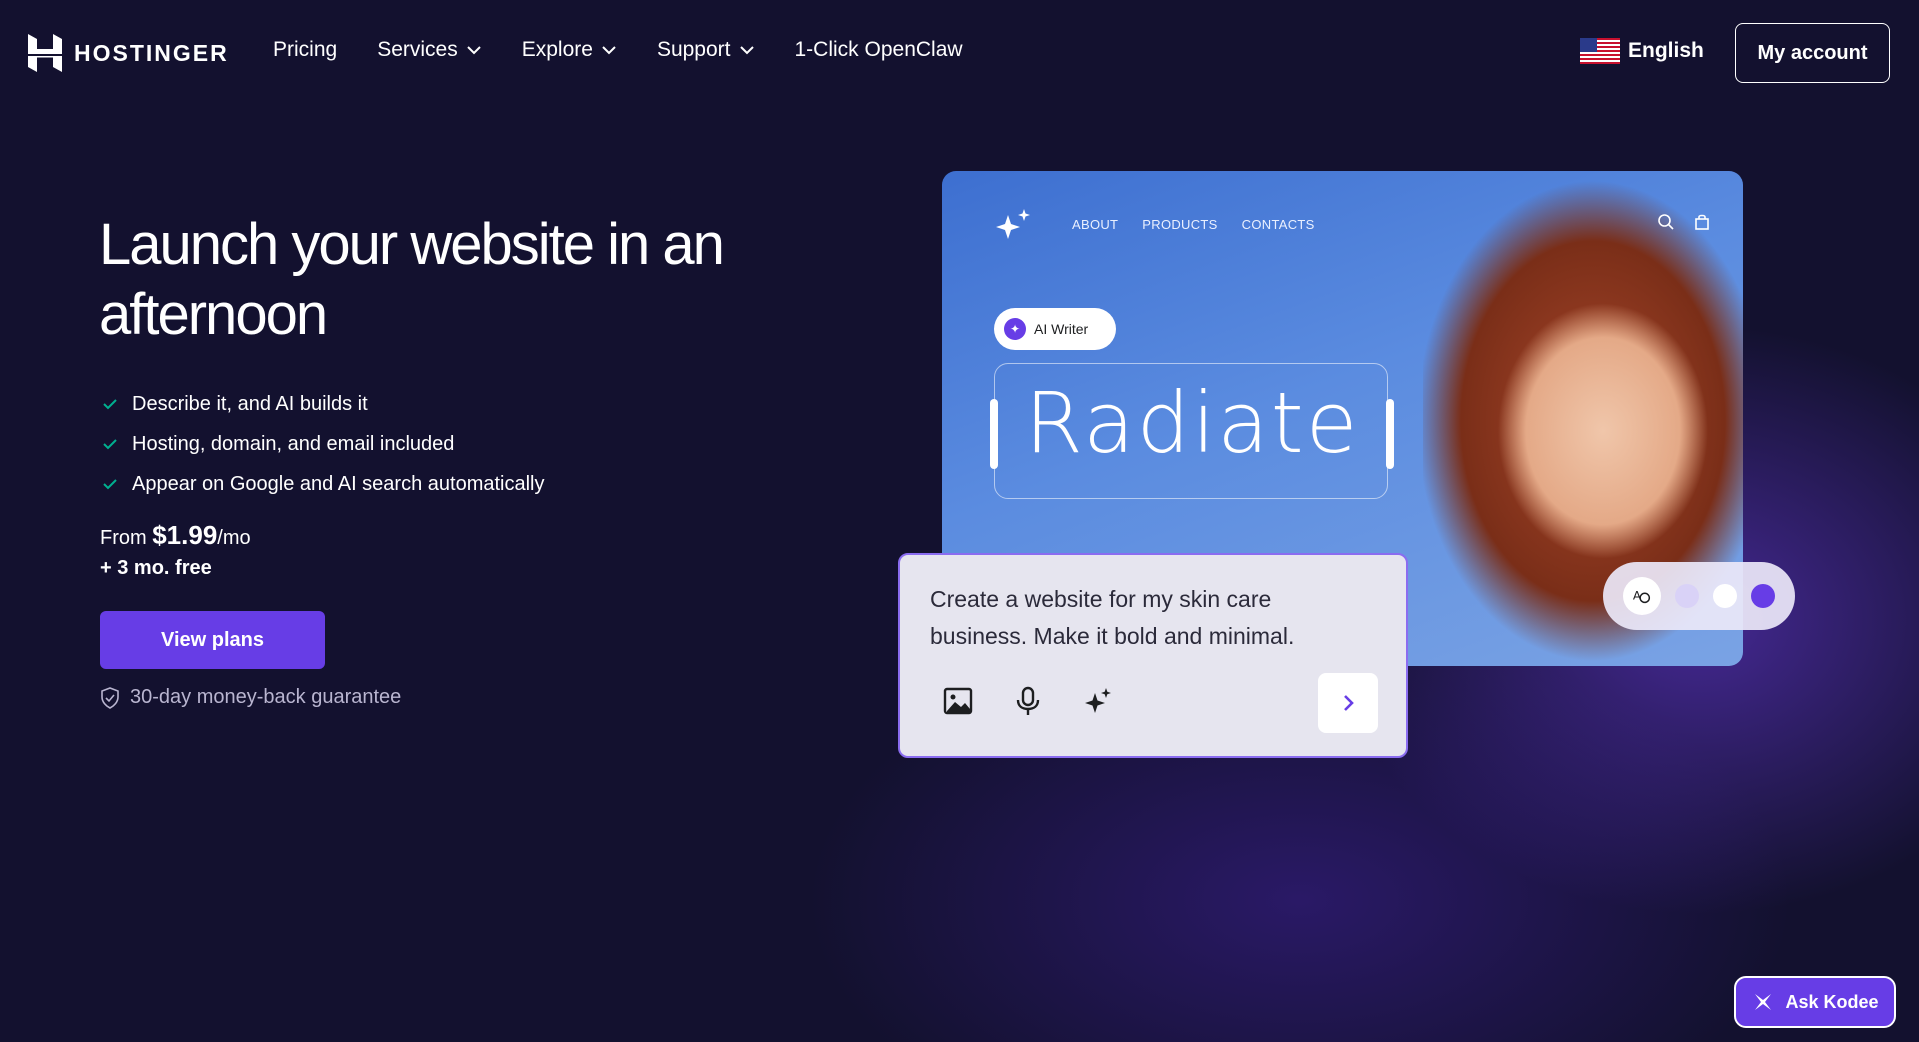 Image resolution: width=1919 pixels, height=1042 pixels. What do you see at coordinates (1763, 1002) in the screenshot?
I see `kodee-sparkle-icon` at bounding box center [1763, 1002].